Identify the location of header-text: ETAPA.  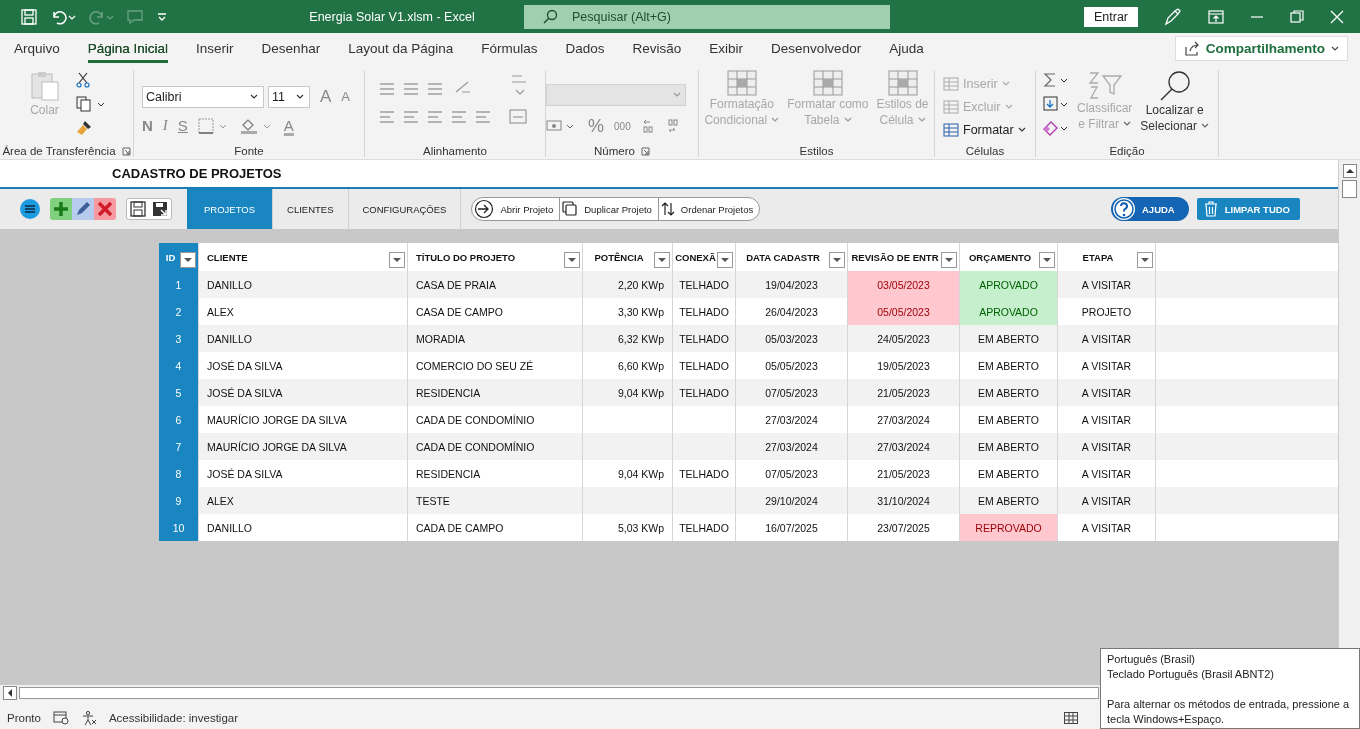
(1098, 257).